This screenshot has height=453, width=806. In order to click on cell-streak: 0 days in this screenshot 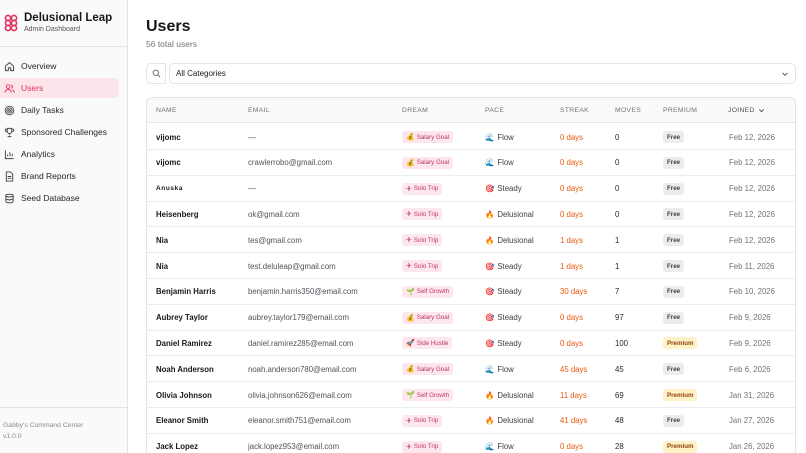, I will do `click(571, 214)`.